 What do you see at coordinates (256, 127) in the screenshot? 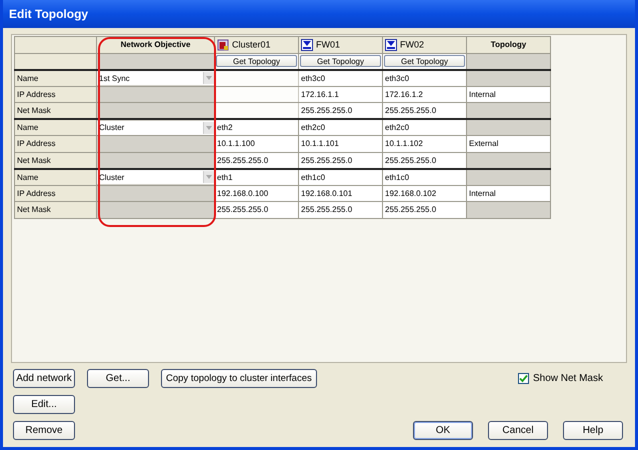
I see `table-cell: eth2` at bounding box center [256, 127].